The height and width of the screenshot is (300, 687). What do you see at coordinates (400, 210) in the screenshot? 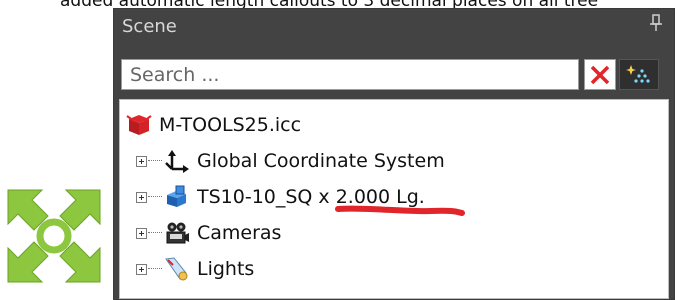
I see `red-underline-annotation` at bounding box center [400, 210].